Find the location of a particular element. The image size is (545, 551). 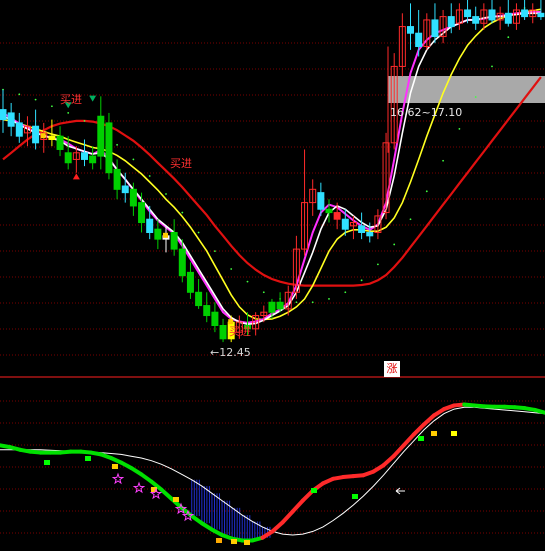

star-magenta-icon is located at coordinates (139, 487).